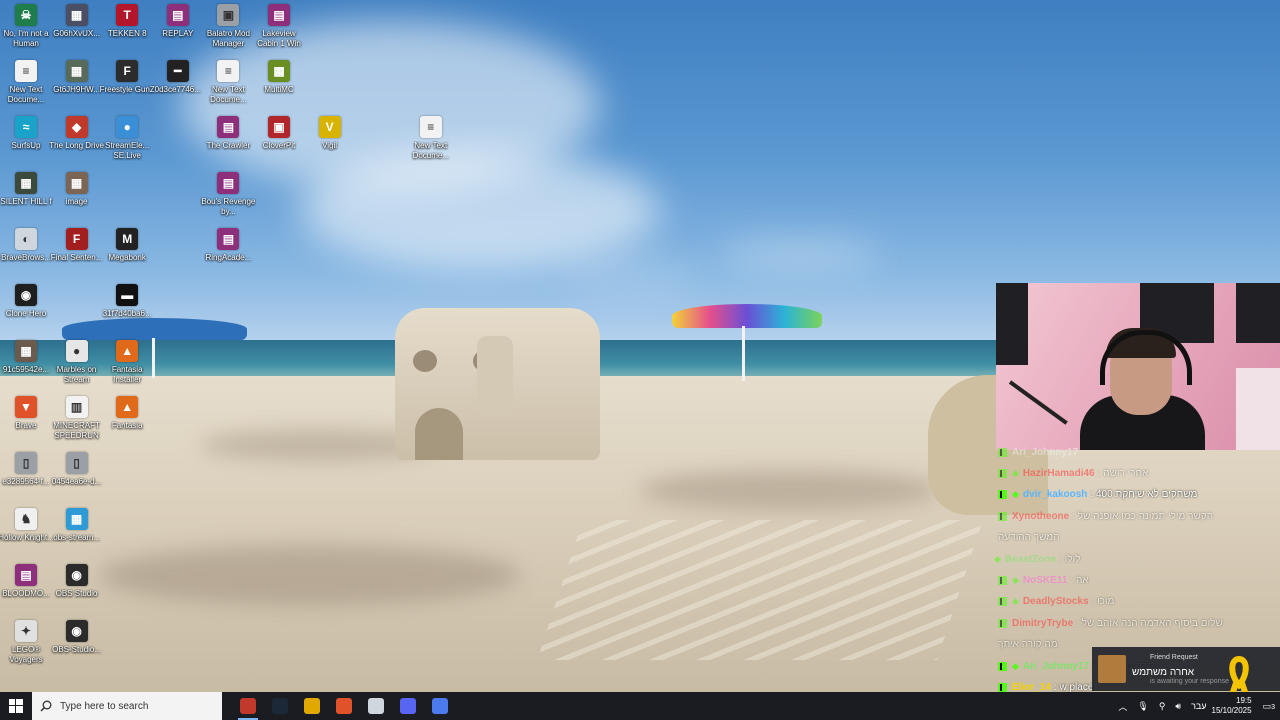 The image size is (1280, 720). Describe the element at coordinates (279, 133) in the screenshot. I see `desktop-icon: ▣ CloverPit` at that location.